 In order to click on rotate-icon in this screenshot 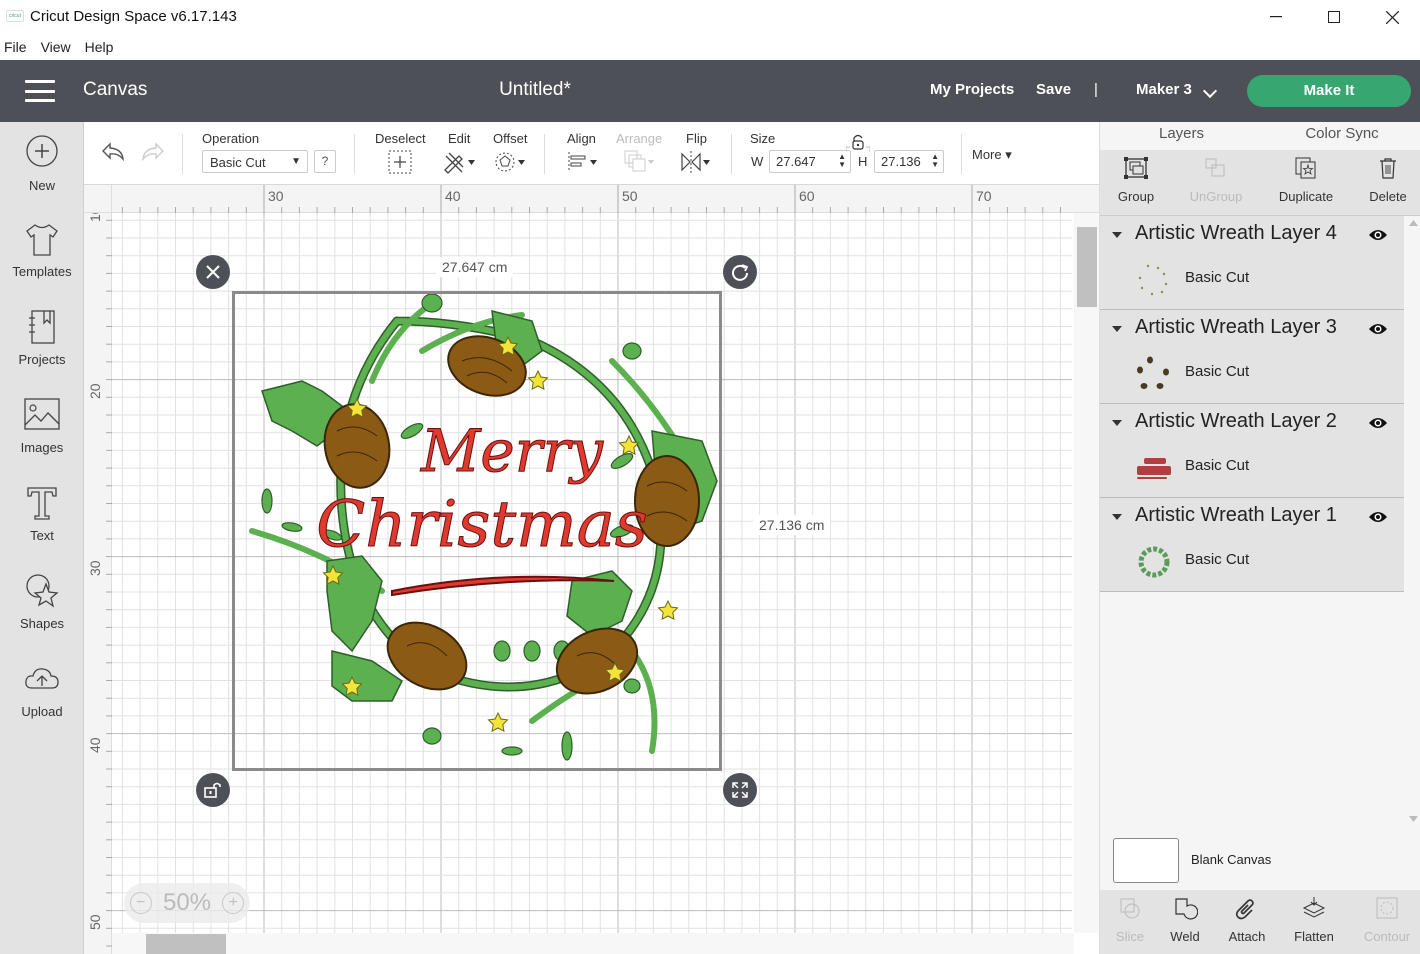, I will do `click(740, 272)`.